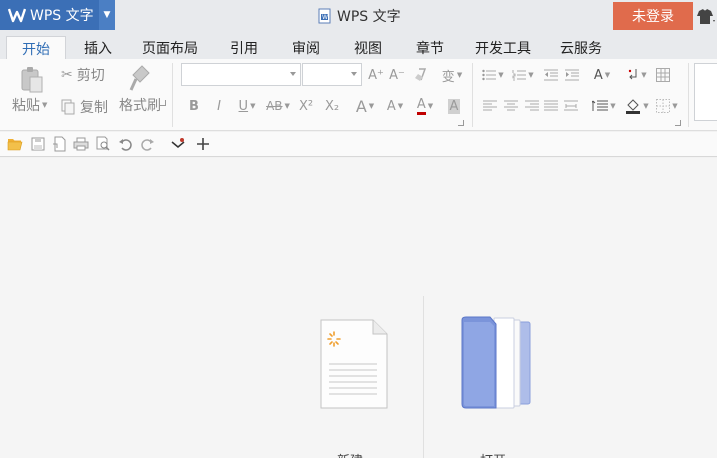 This screenshot has width=717, height=458. What do you see at coordinates (448, 77) in the screenshot?
I see `phonetic-guide-icon: 变` at bounding box center [448, 77].